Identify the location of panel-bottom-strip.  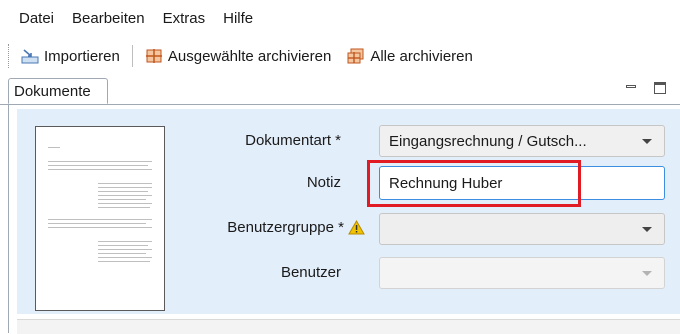
(348, 326).